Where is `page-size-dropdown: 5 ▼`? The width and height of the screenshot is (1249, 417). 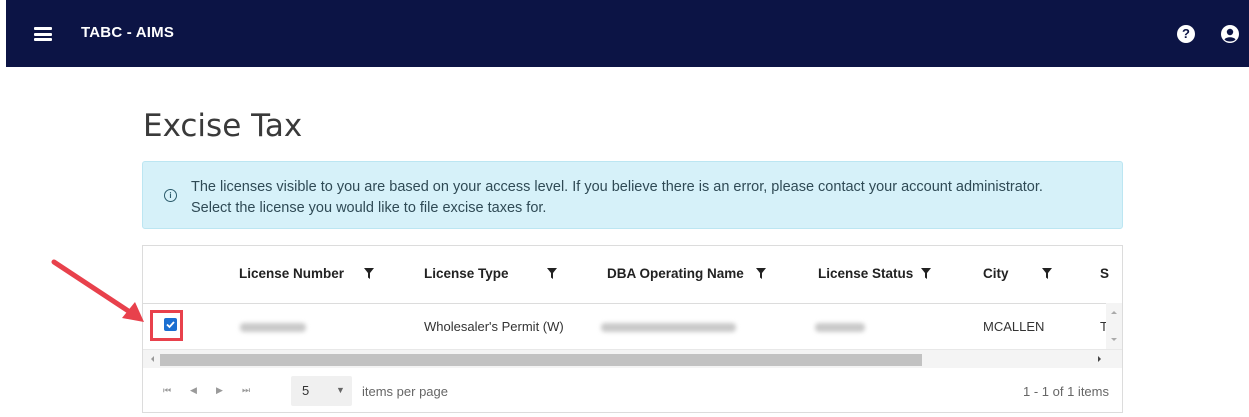
page-size-dropdown: 5 ▼ is located at coordinates (321, 391).